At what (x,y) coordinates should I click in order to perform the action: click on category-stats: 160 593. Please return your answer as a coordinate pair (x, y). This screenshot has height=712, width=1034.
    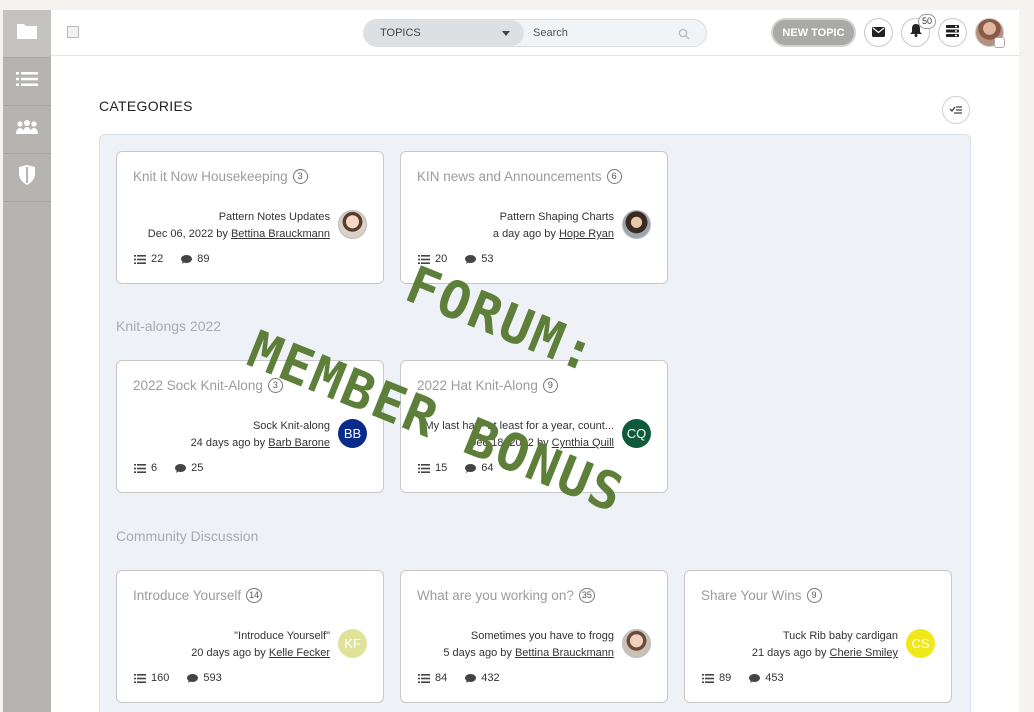
    Looking at the image, I should click on (187, 678).